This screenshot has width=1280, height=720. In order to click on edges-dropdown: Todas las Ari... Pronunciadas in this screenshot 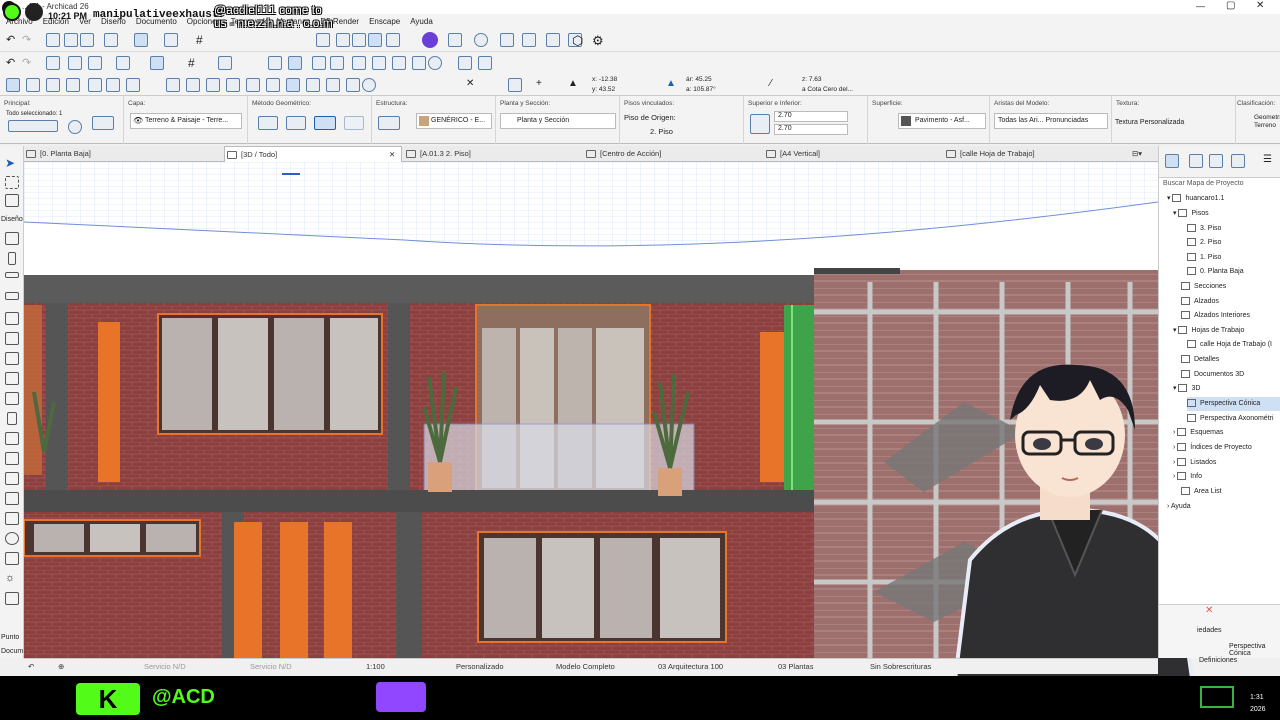, I will do `click(1051, 121)`.